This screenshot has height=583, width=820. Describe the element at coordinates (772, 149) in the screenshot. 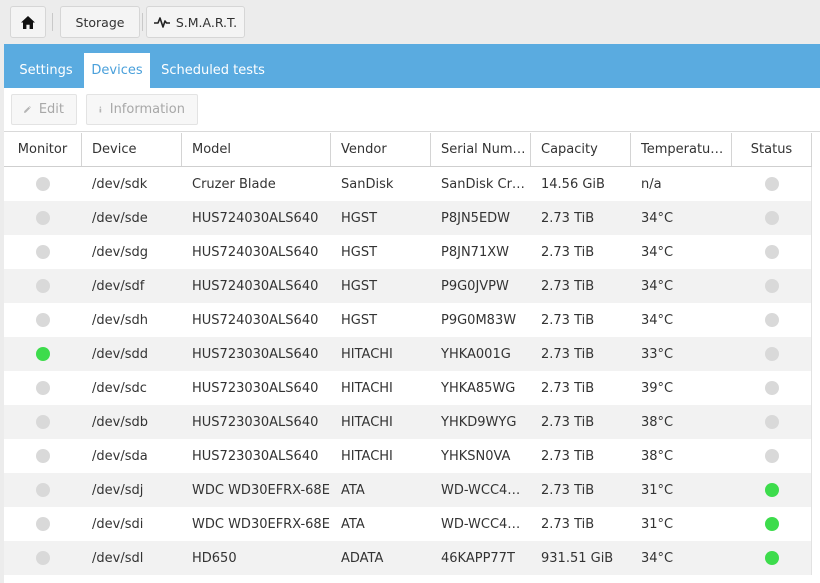

I see `column-header-status: Status` at that location.